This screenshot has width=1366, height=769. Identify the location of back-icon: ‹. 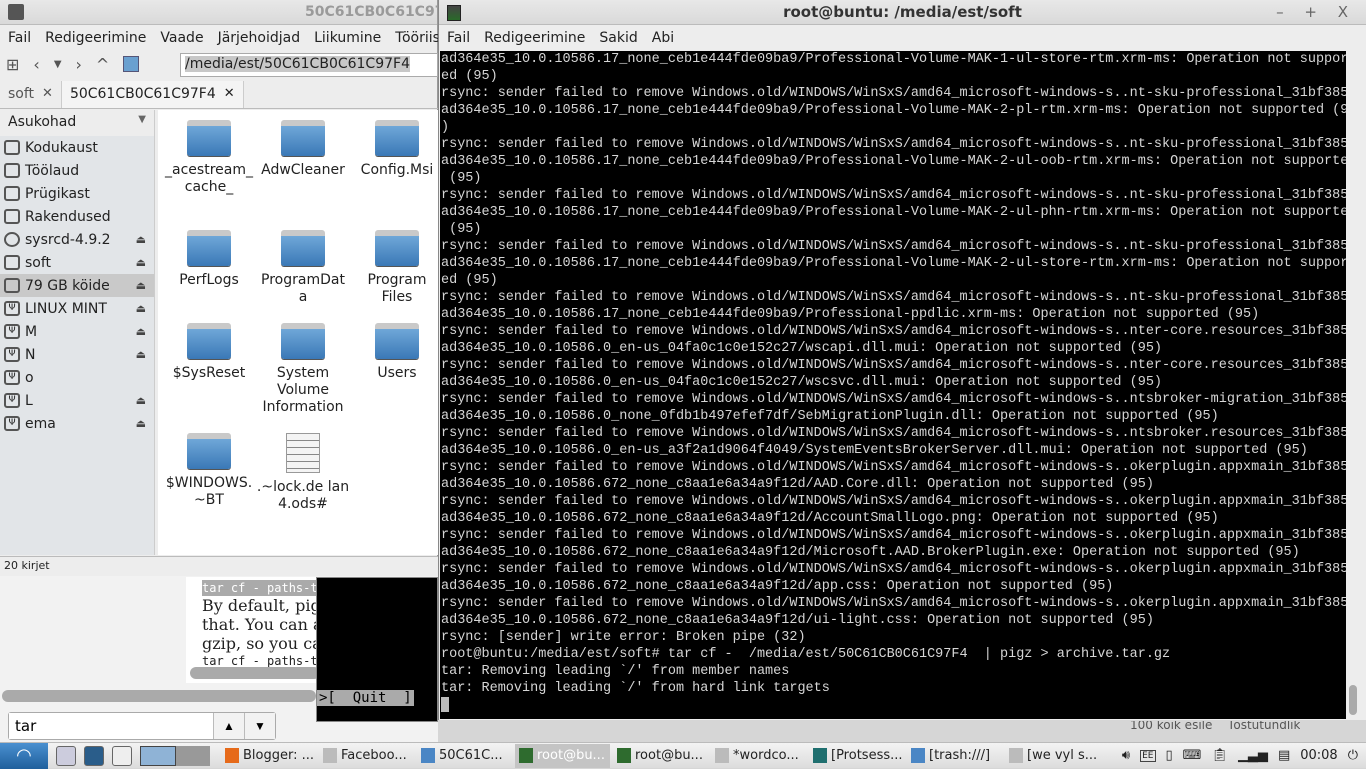
(36, 64).